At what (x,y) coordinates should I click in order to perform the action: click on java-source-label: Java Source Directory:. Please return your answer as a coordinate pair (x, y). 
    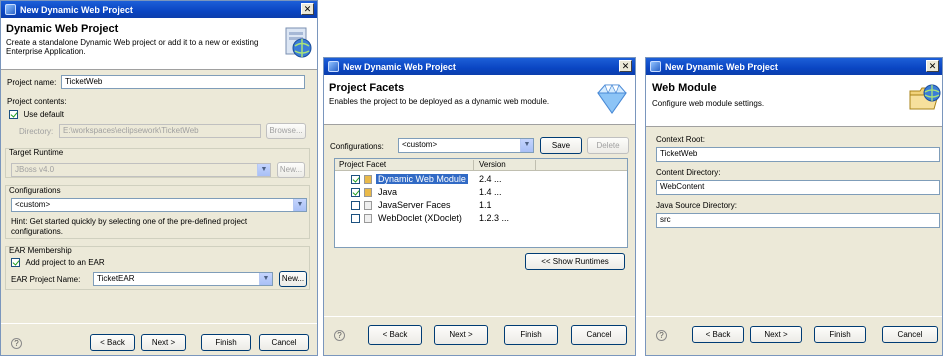
    Looking at the image, I should click on (696, 205).